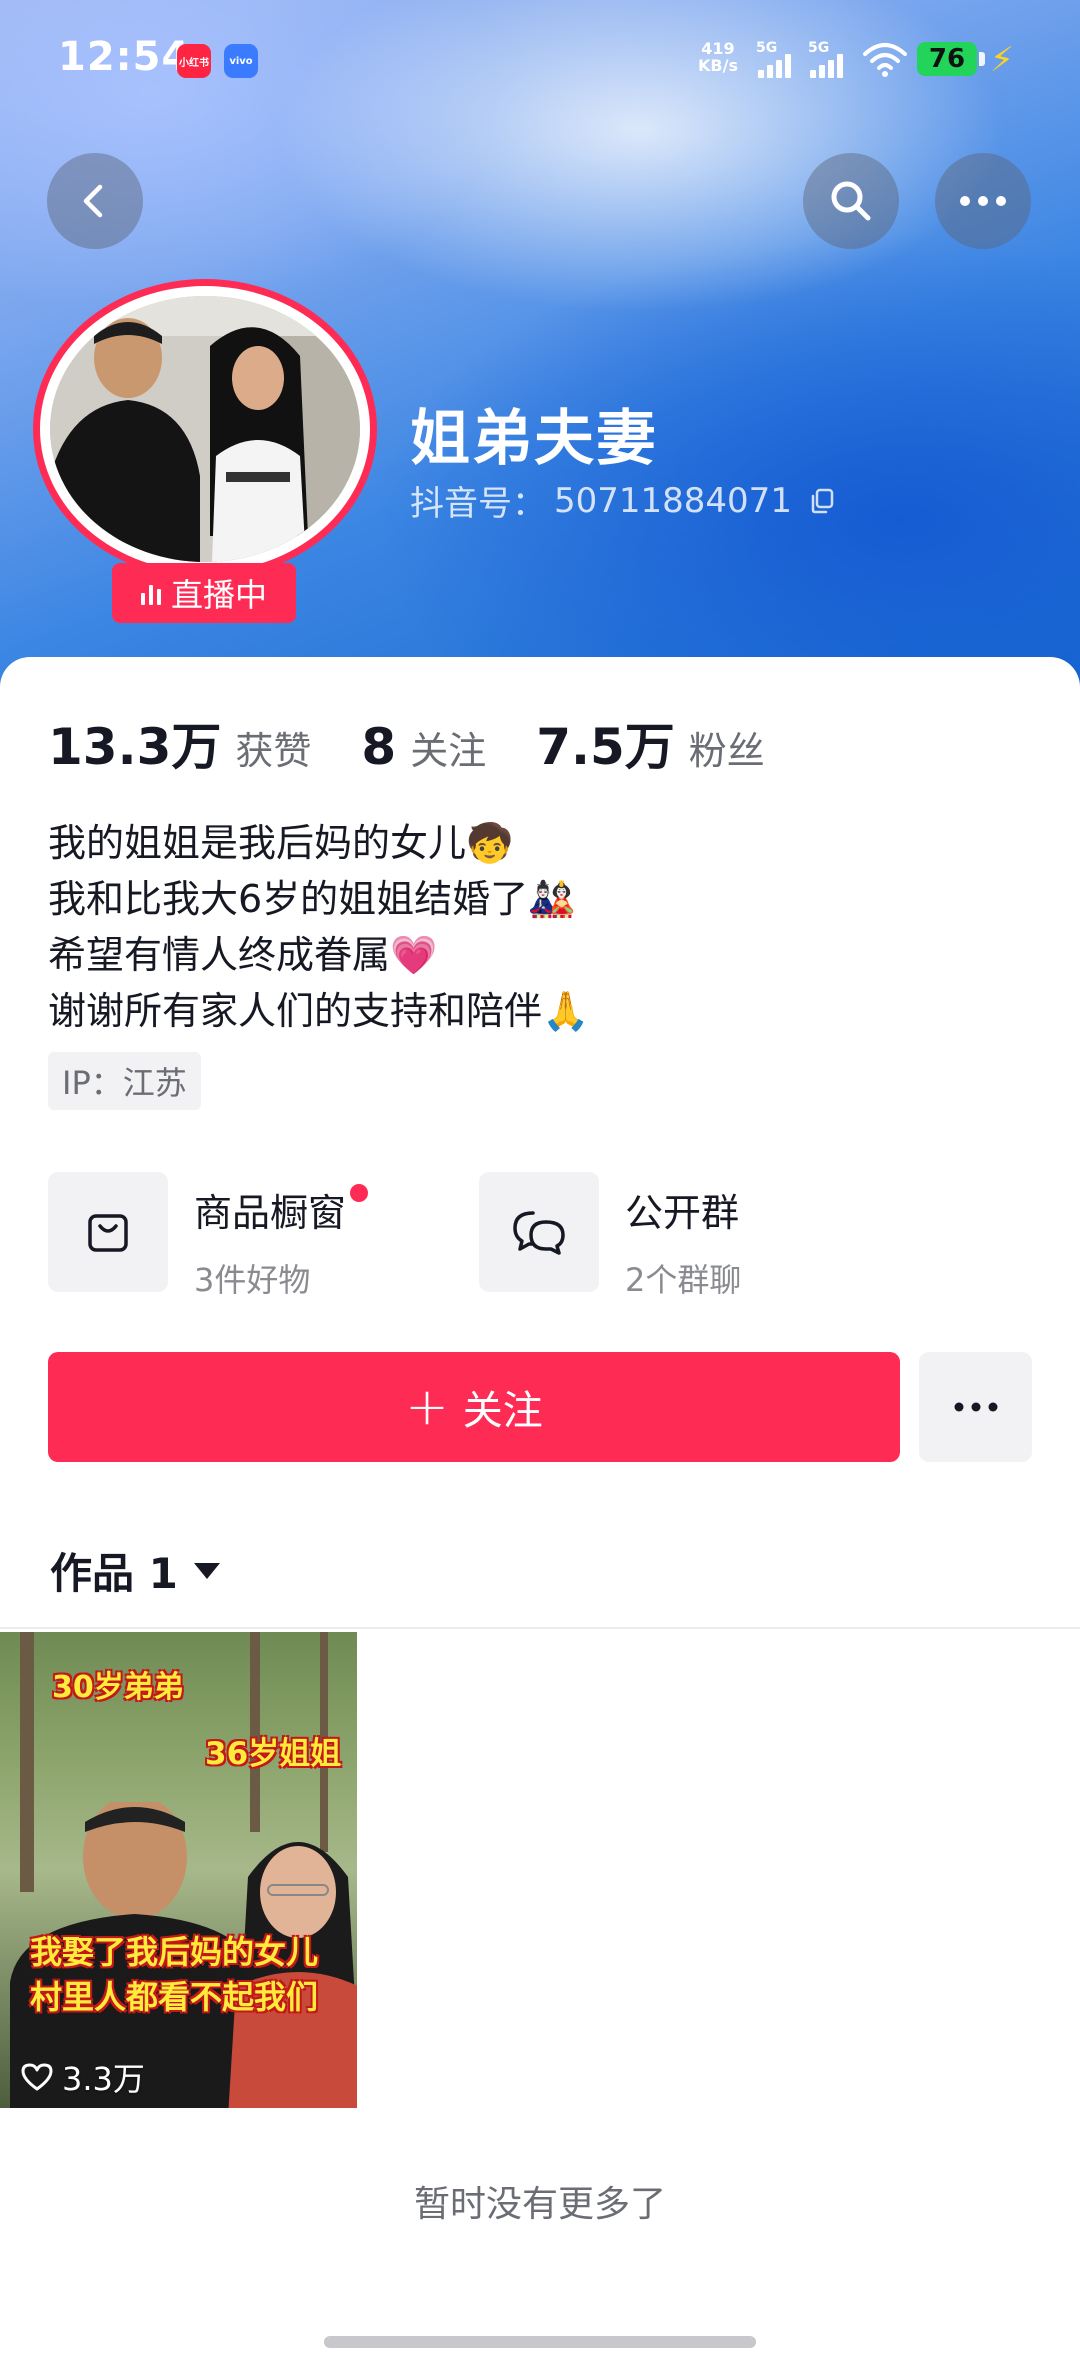 This screenshot has height=2376, width=1080. I want to click on stat-followers-value: 7.5万, so click(605, 747).